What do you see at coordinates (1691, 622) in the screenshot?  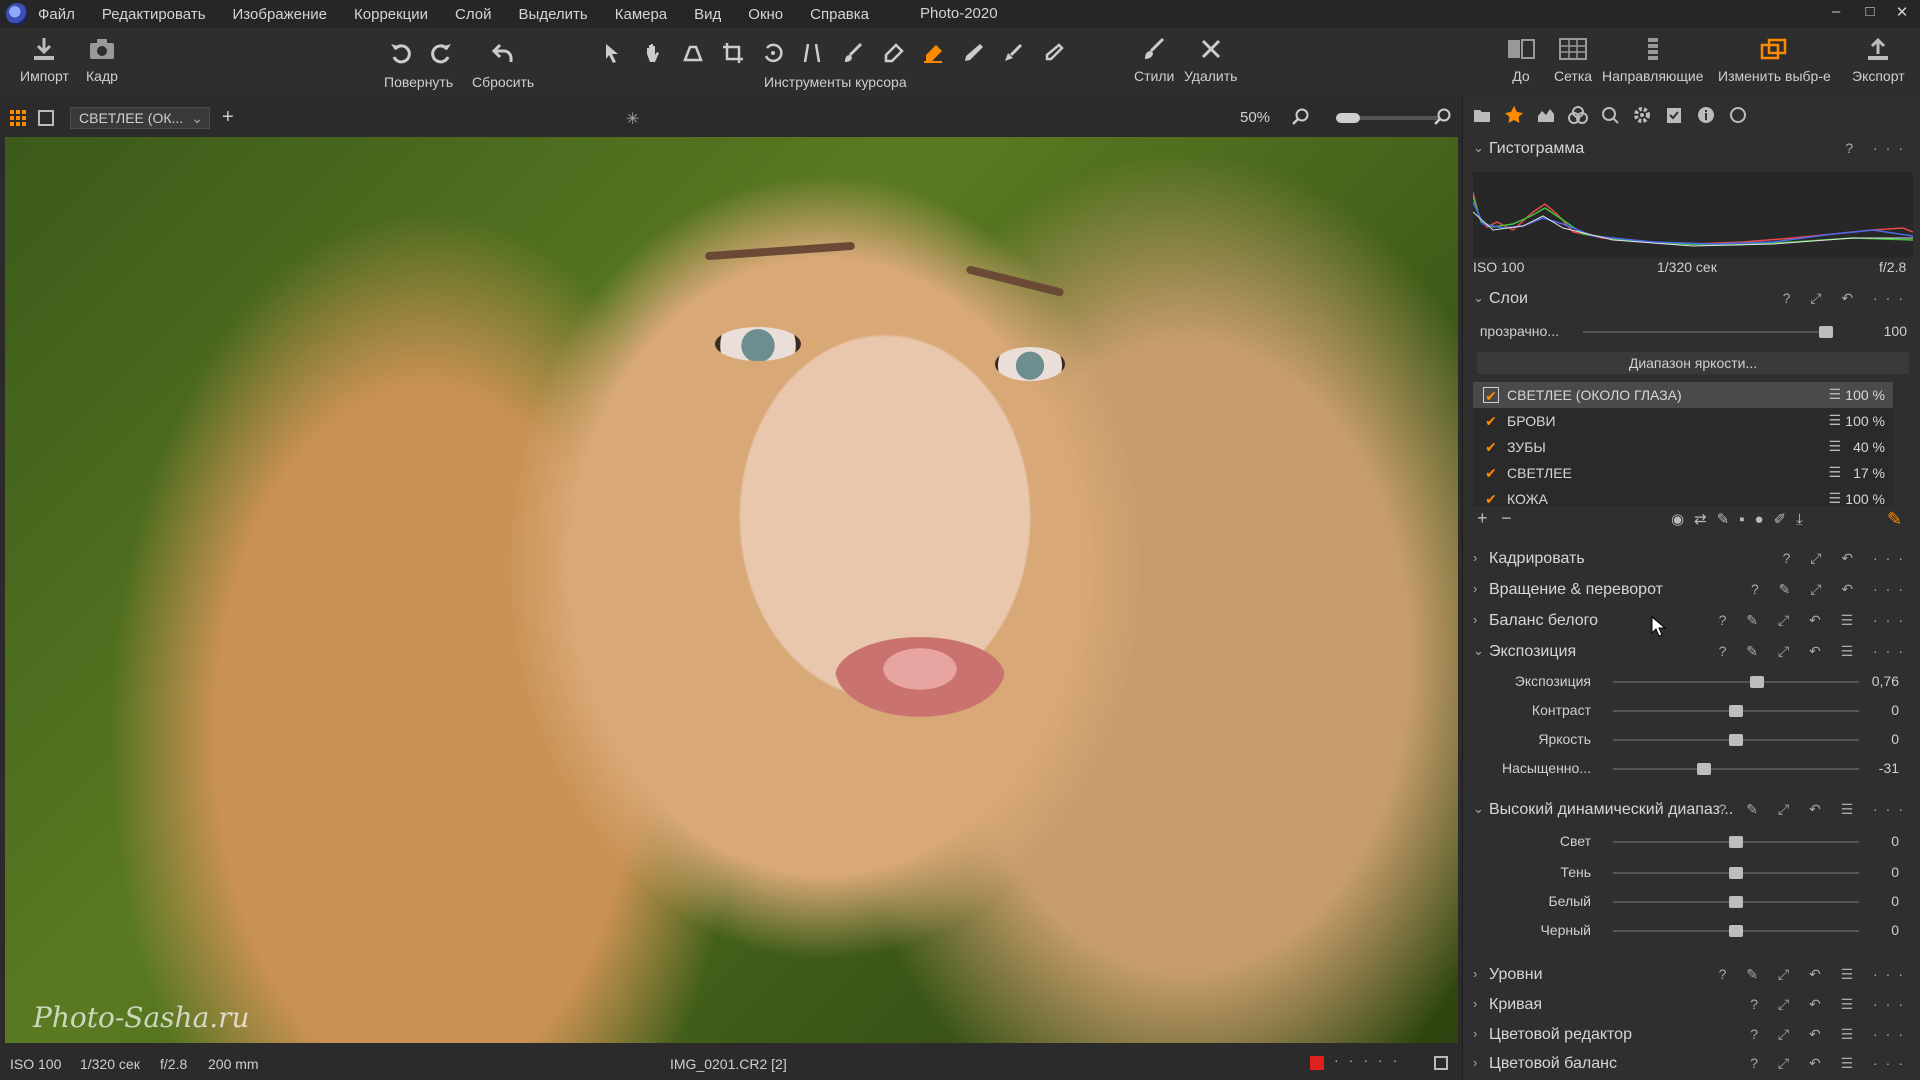 I see `white-balance-header: › Баланс белого ? ✎ ⤢ ↶ ☰ ···` at bounding box center [1691, 622].